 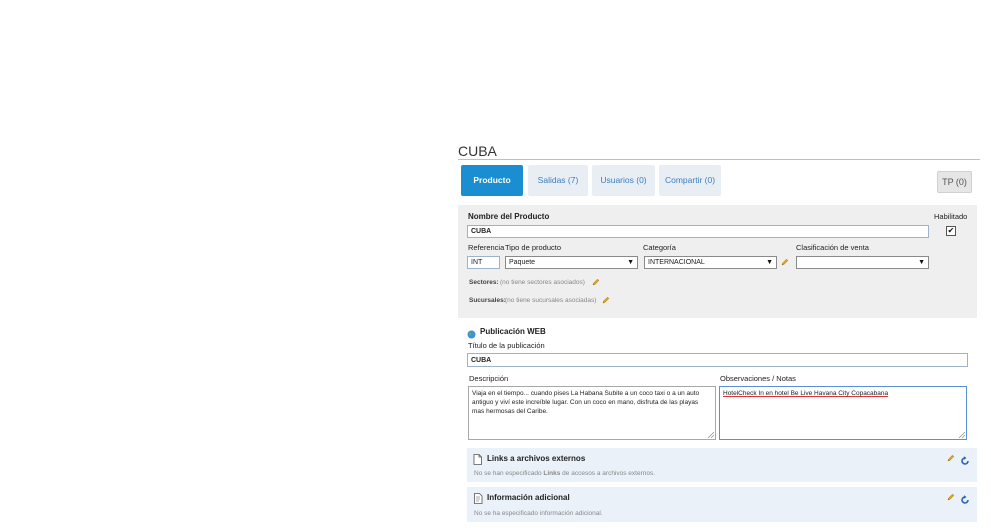 I want to click on product-type-label: Tipo de producto, so click(x=533, y=247).